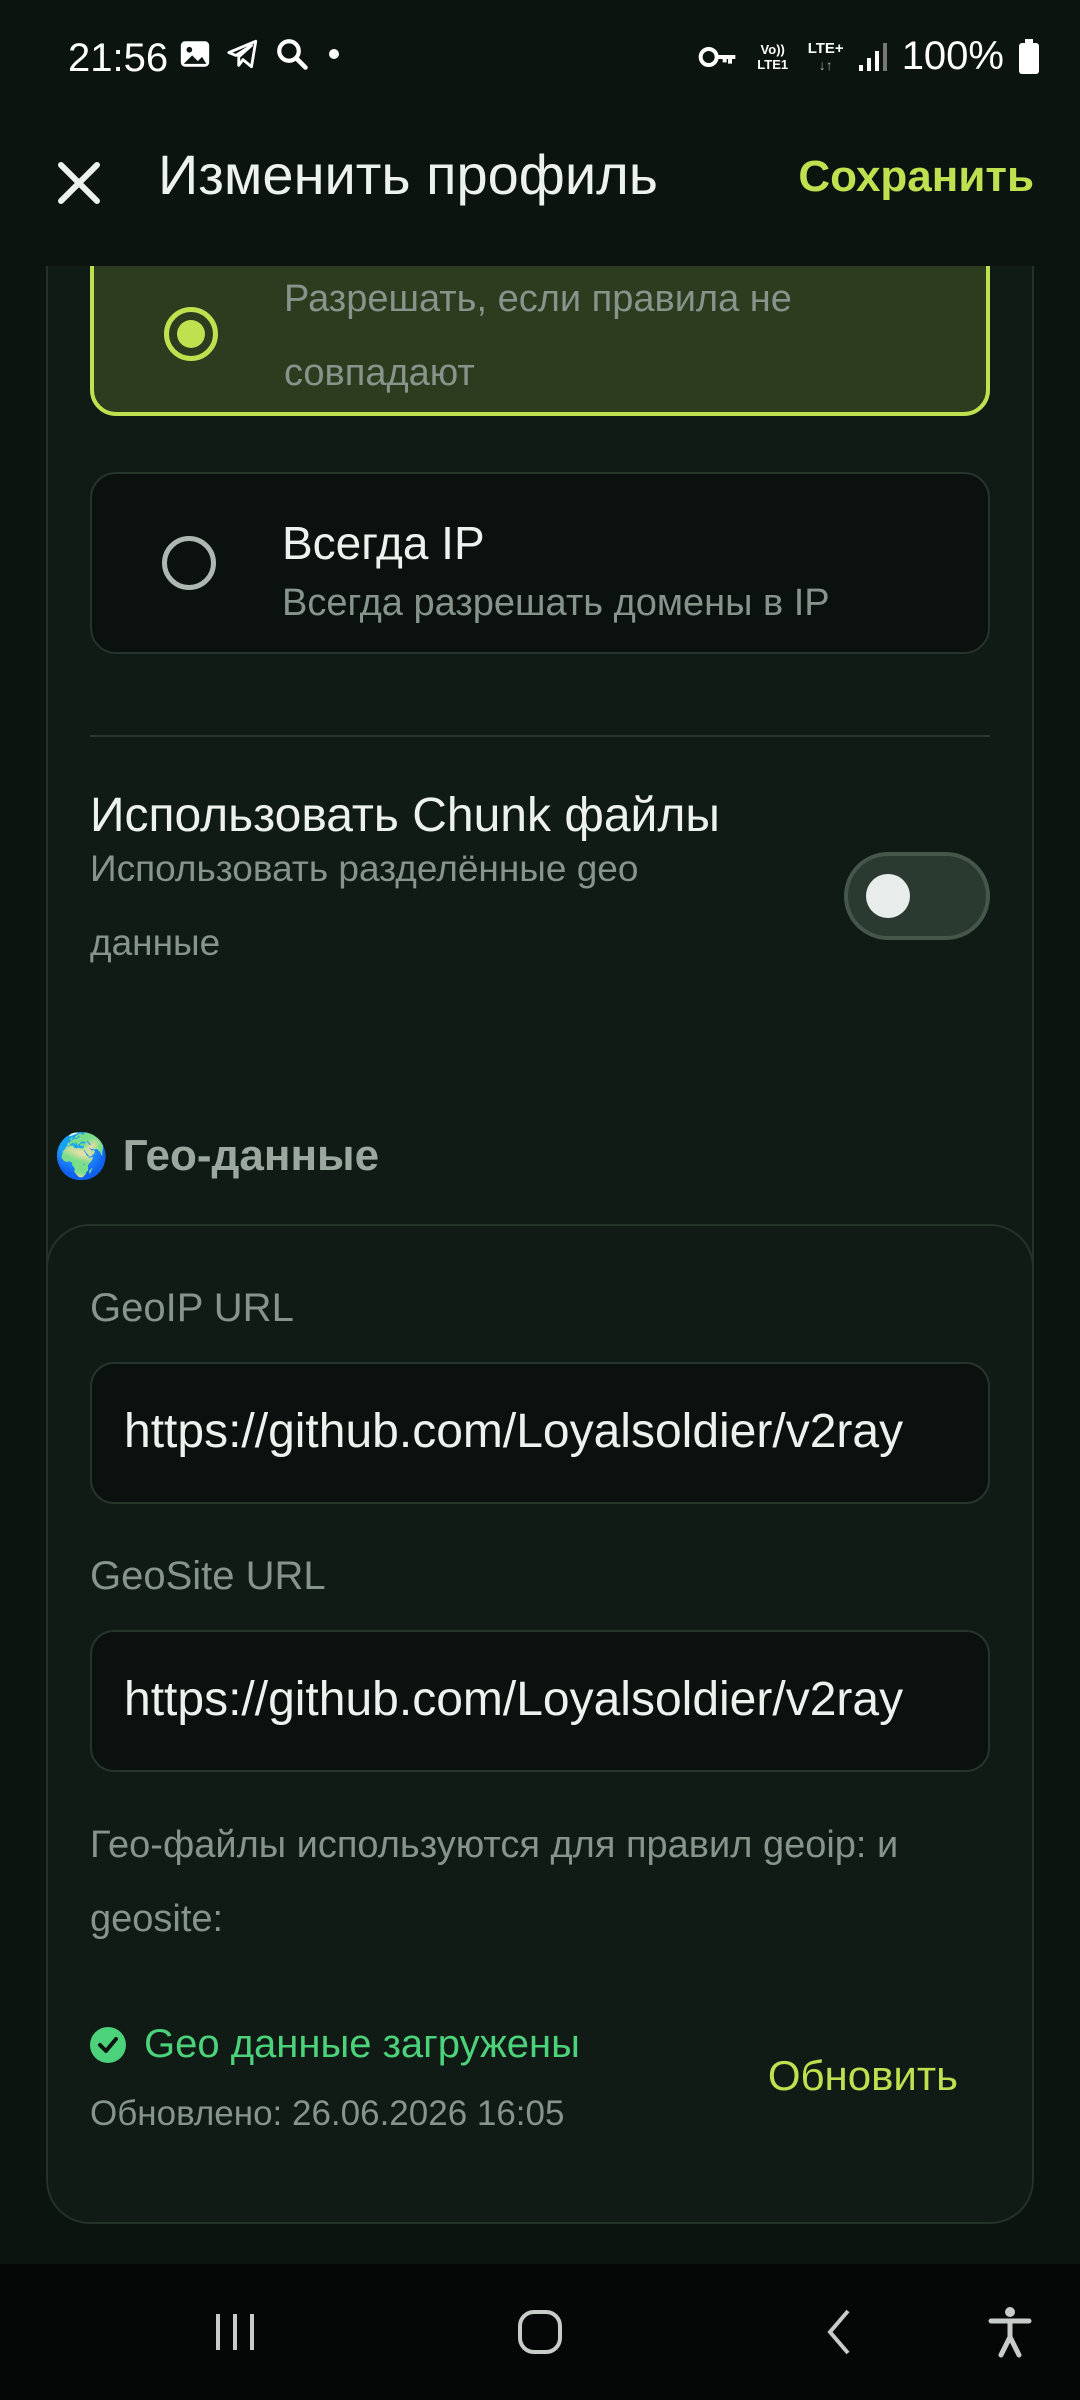 This screenshot has height=2400, width=1080. What do you see at coordinates (556, 603) in the screenshot?
I see `option-subtitle: Всегда разрешать домены в IP` at bounding box center [556, 603].